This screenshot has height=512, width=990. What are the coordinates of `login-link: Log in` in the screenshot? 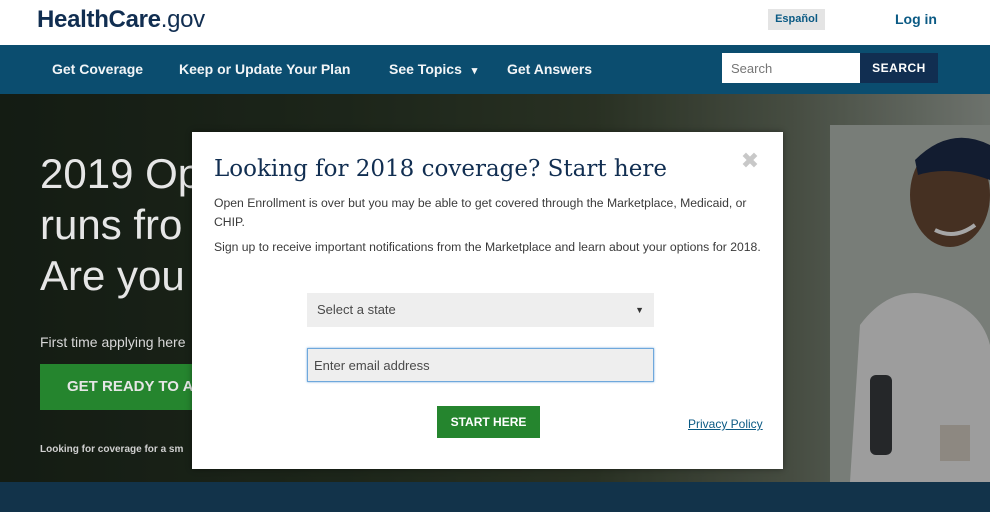 It's located at (916, 19).